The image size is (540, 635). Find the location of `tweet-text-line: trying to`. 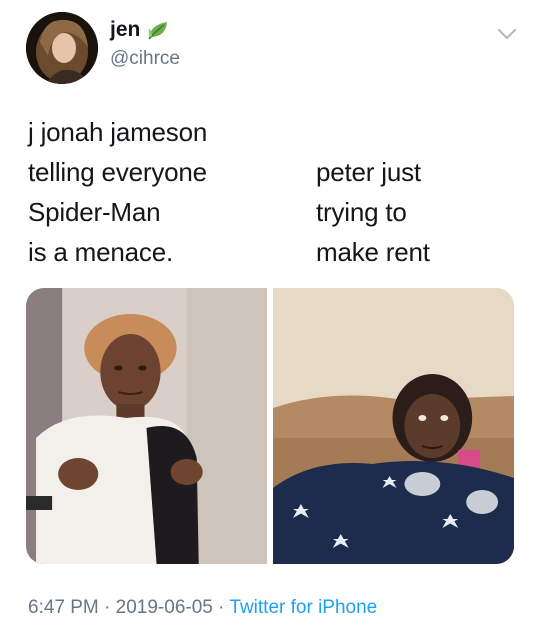

tweet-text-line: trying to is located at coordinates (361, 212).